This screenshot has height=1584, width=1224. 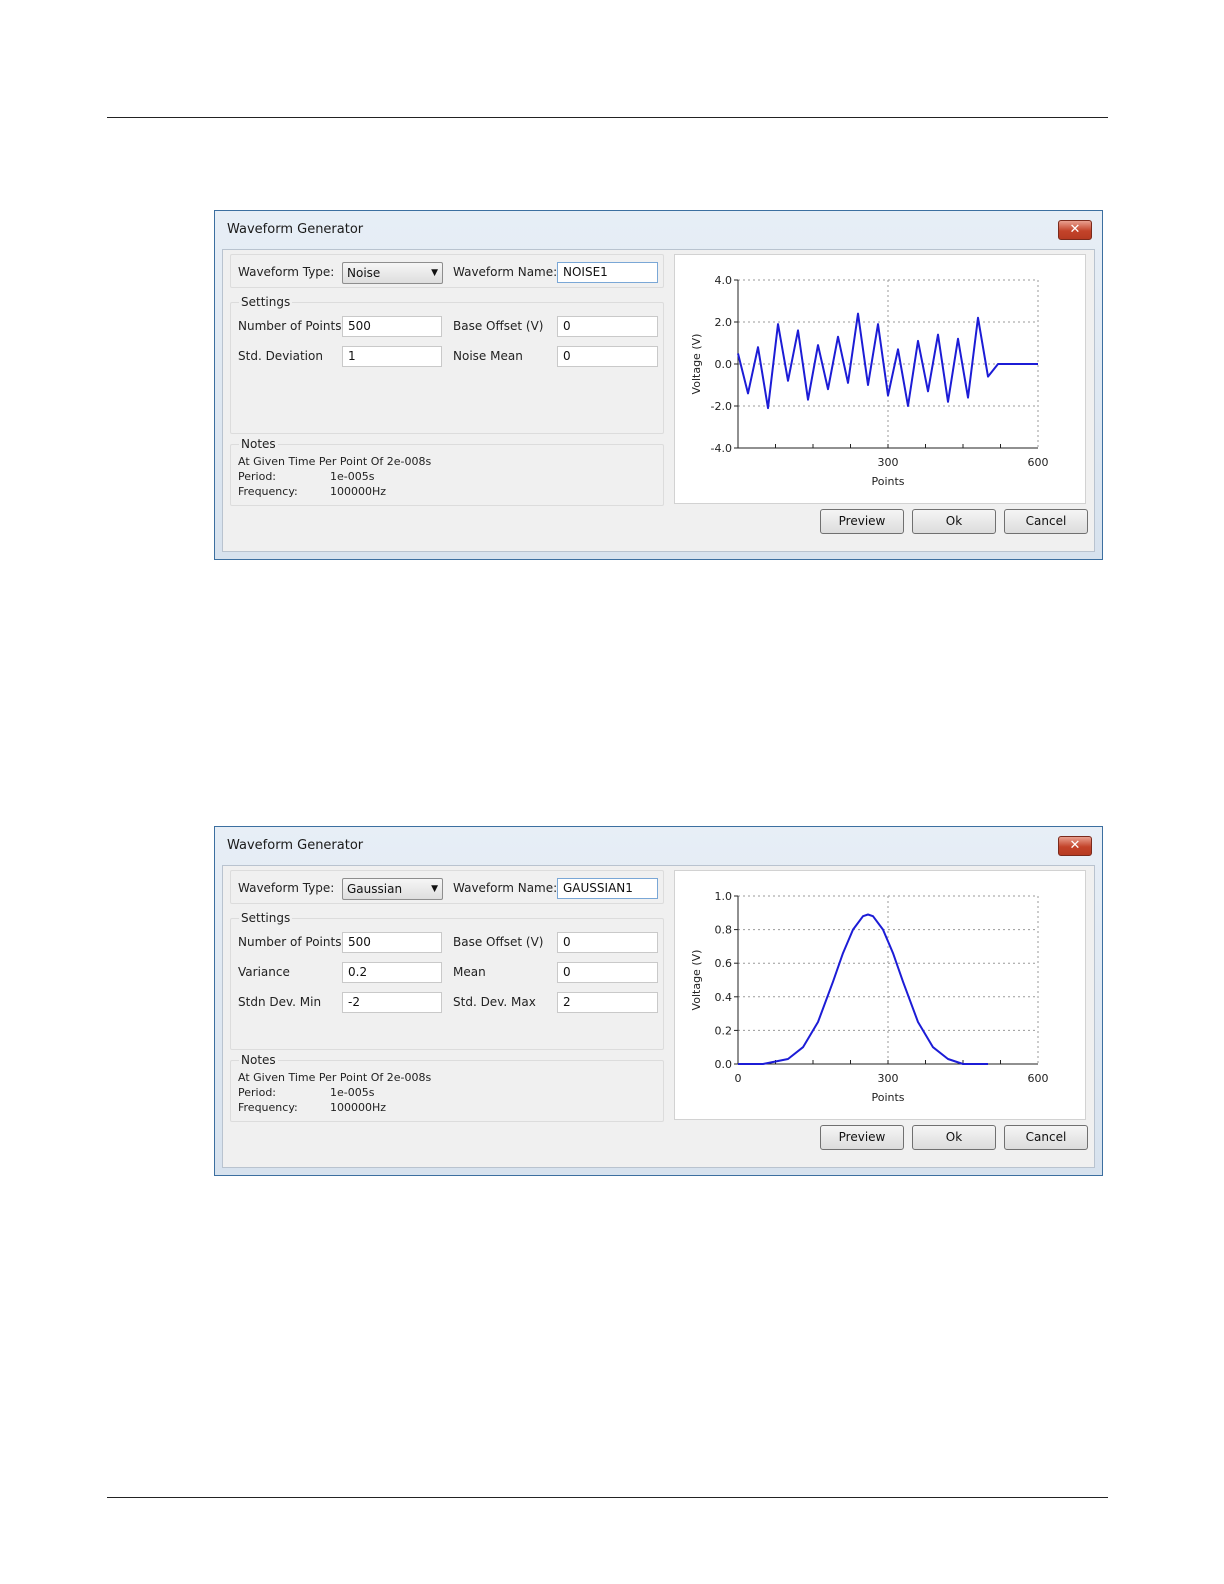 I want to click on page-header-rule, so click(x=607, y=117).